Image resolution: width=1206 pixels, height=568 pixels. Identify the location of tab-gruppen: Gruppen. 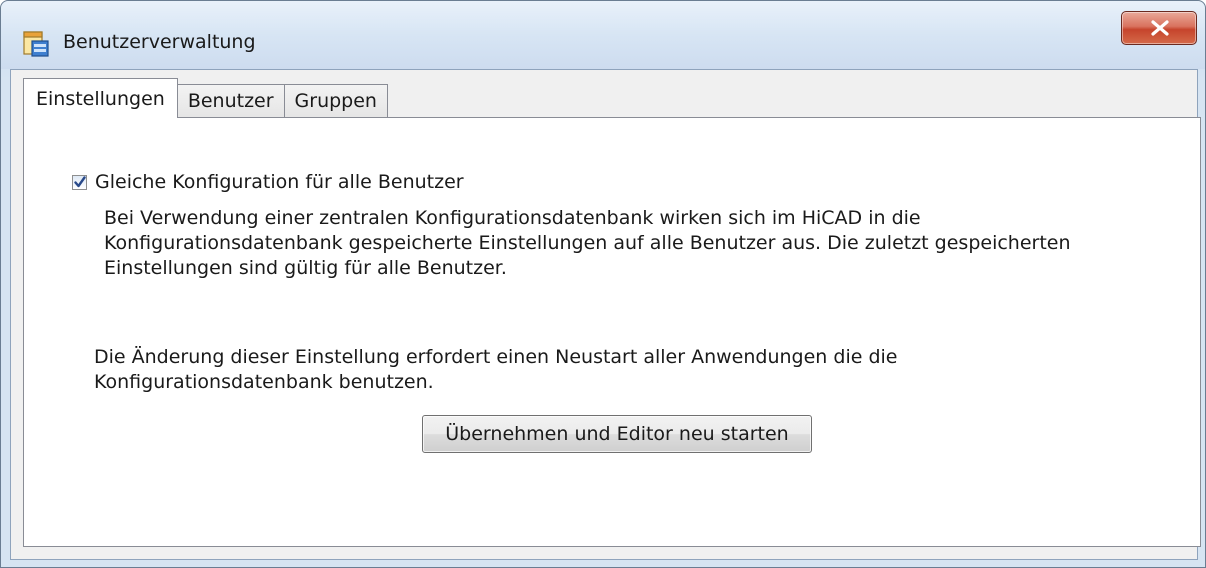
(335, 101).